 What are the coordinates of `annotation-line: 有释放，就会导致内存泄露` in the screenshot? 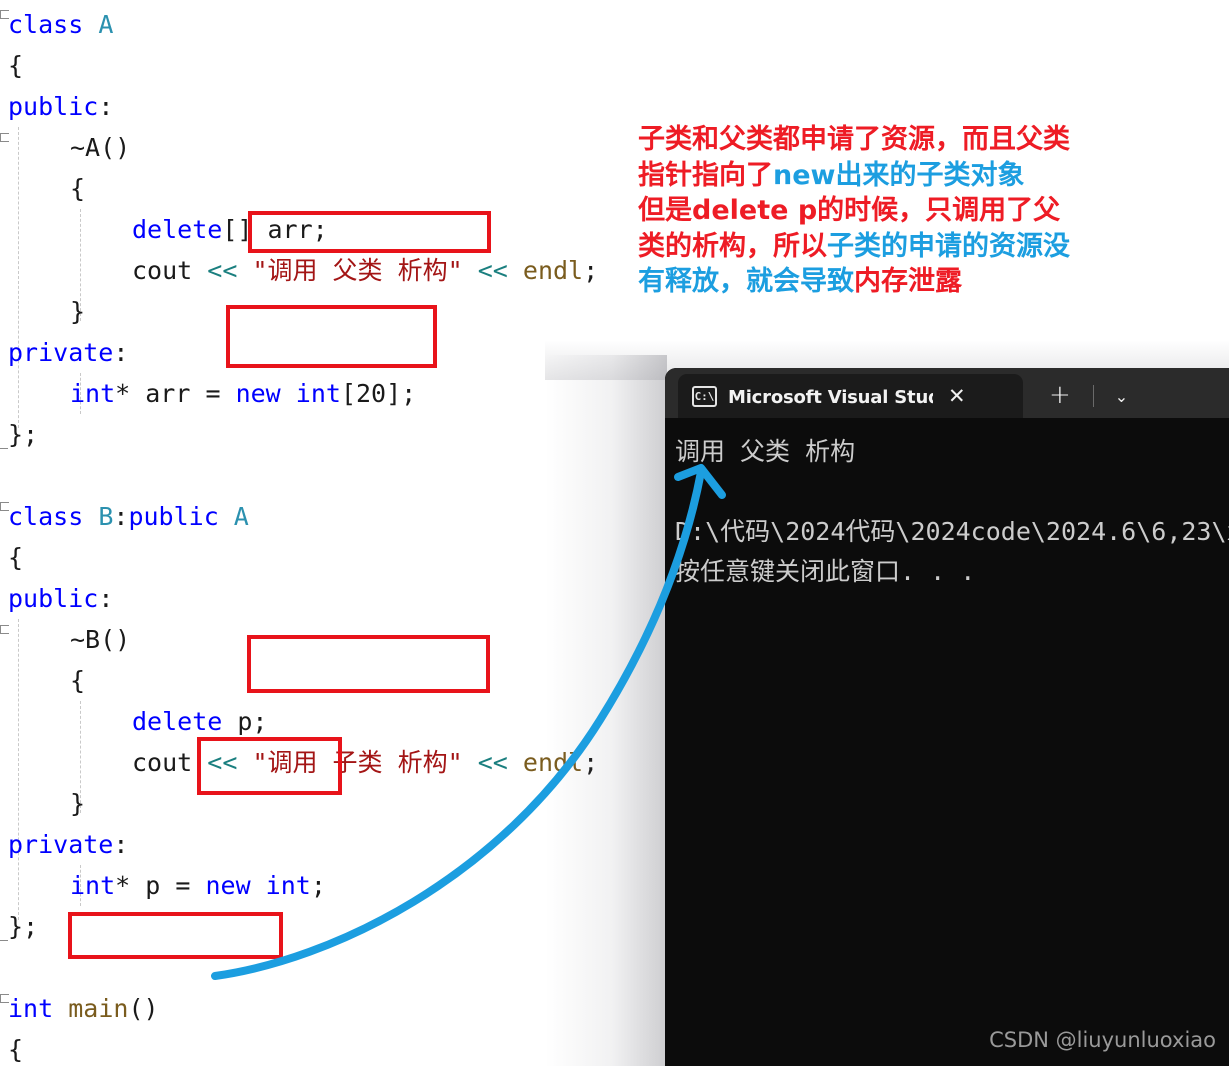 It's located at (888, 282).